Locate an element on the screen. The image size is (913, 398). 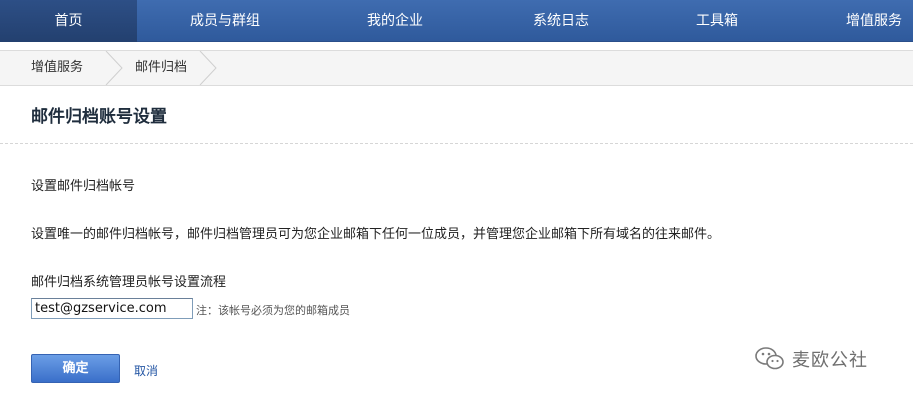
wechat-icon is located at coordinates (769, 358).